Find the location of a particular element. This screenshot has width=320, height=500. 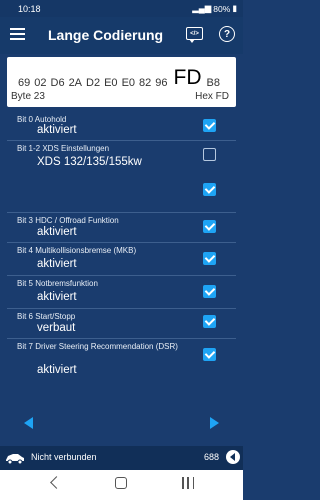

app-bar: Lange Codierung </> ? is located at coordinates (121, 35).